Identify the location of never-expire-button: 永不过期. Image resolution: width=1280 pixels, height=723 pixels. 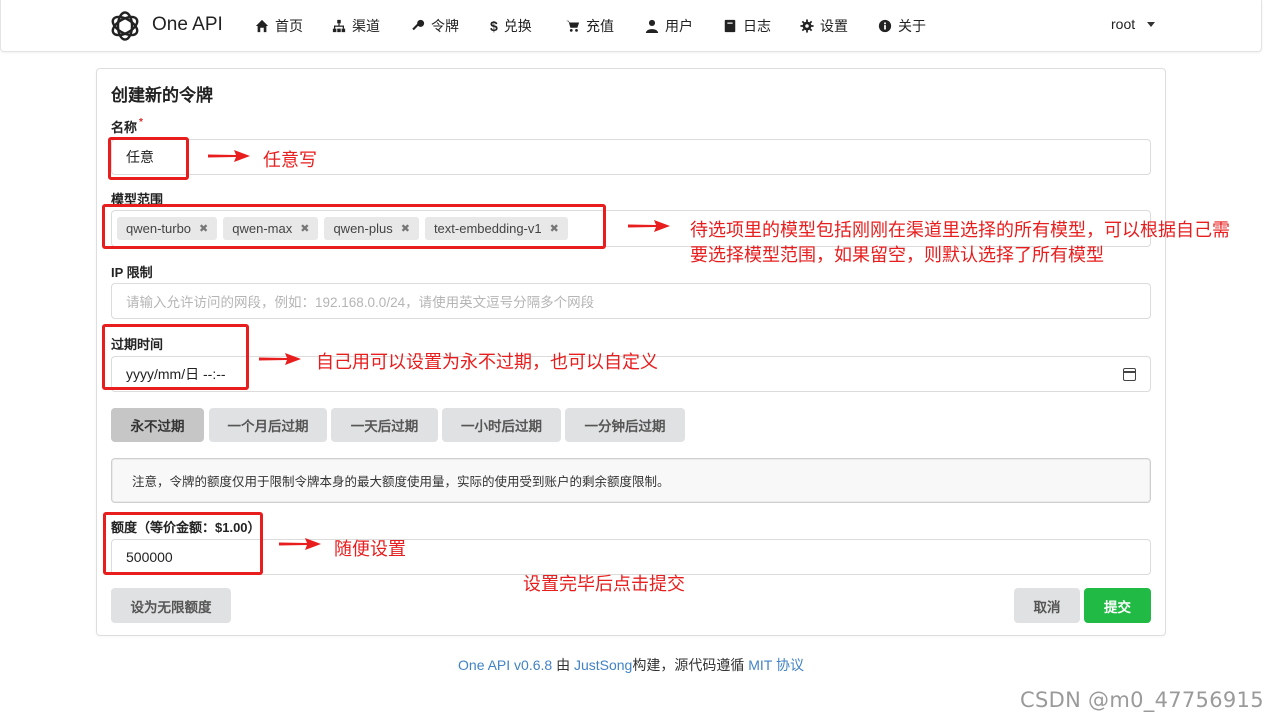
(157, 425).